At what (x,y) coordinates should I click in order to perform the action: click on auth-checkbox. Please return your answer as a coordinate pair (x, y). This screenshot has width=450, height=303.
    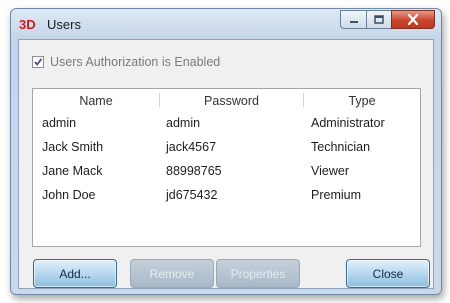
    Looking at the image, I should click on (38, 62).